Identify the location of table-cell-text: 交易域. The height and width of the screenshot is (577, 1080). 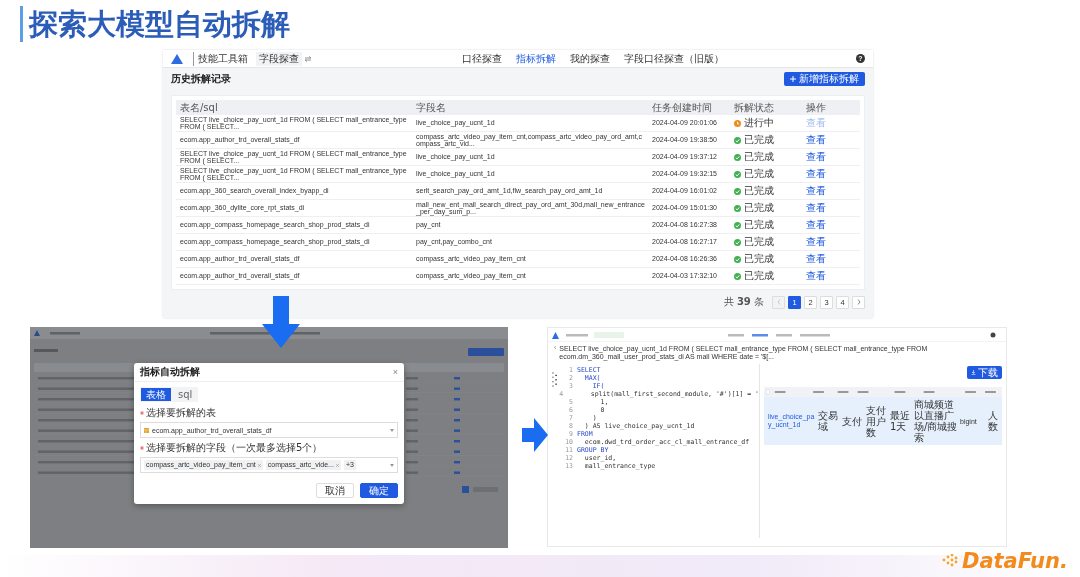
(828, 421).